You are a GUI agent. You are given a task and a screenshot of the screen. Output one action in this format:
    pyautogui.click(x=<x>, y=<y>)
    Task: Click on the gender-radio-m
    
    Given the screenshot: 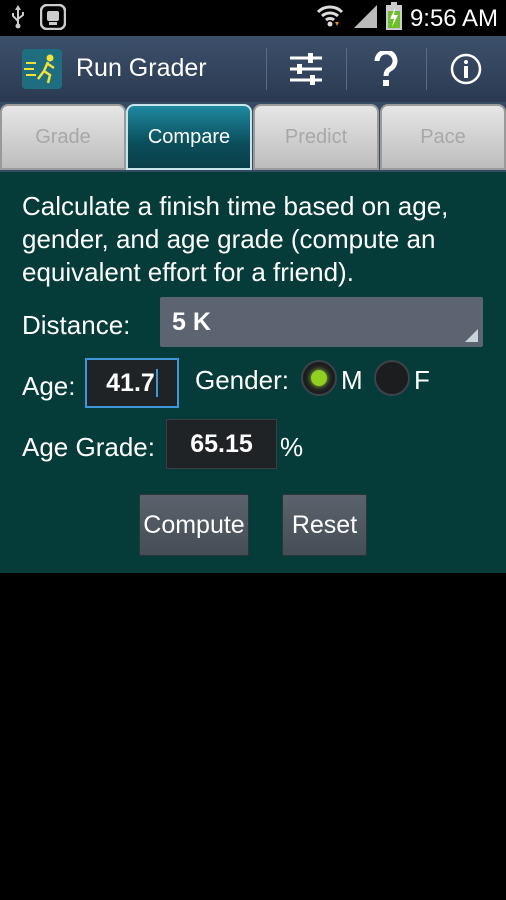 What is the action you would take?
    pyautogui.click(x=319, y=378)
    